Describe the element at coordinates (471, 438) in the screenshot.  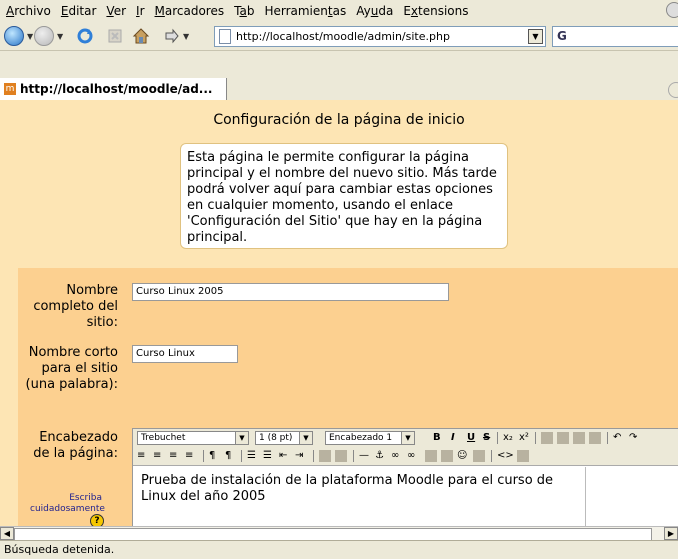
I see `underline-icon: U` at that location.